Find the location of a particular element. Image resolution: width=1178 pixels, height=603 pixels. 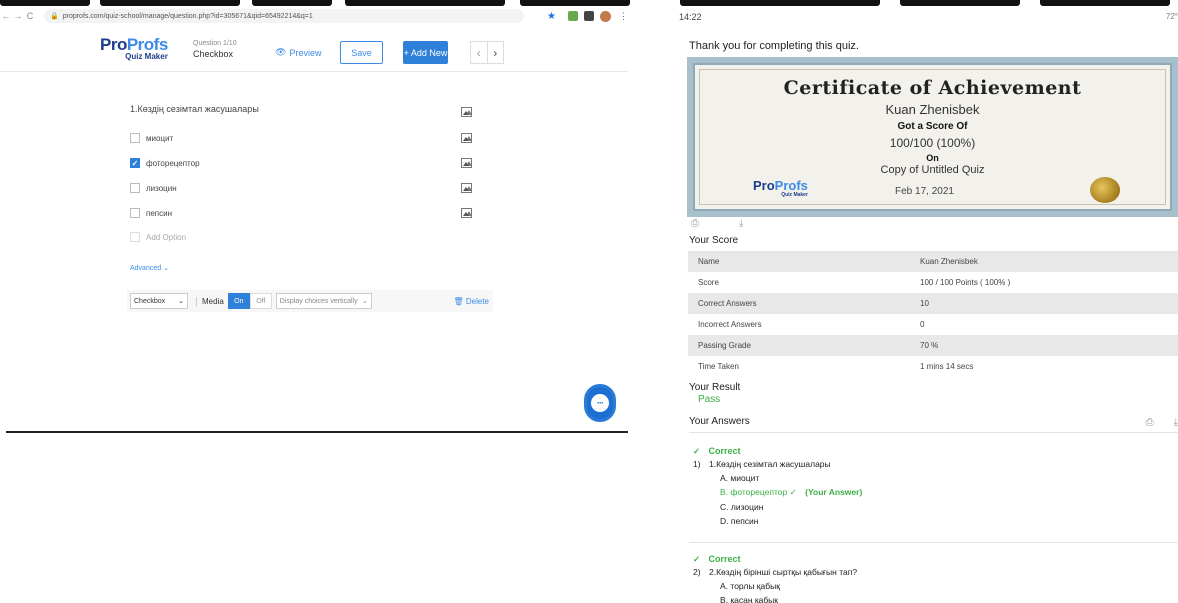

choice-text: B. фоторецептор is located at coordinates (754, 492).